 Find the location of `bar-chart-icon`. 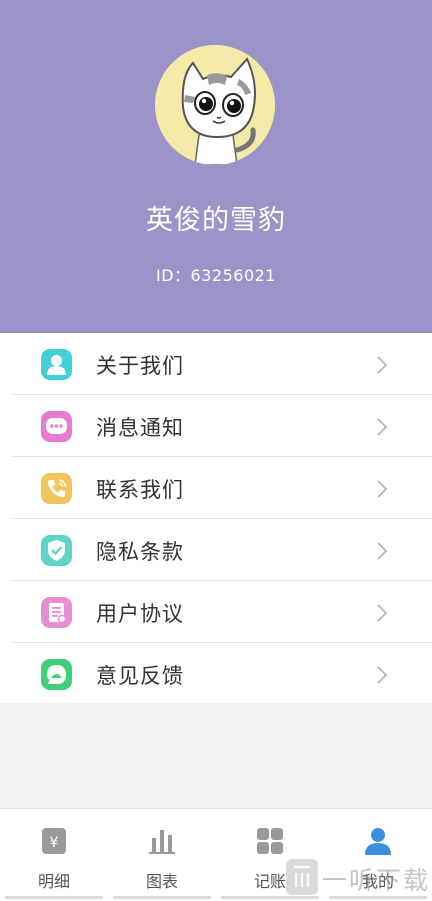

bar-chart-icon is located at coordinates (162, 842).